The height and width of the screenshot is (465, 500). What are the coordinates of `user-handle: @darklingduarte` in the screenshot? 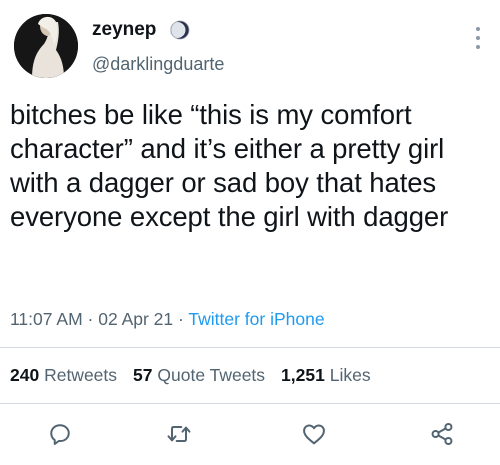 It's located at (158, 64).